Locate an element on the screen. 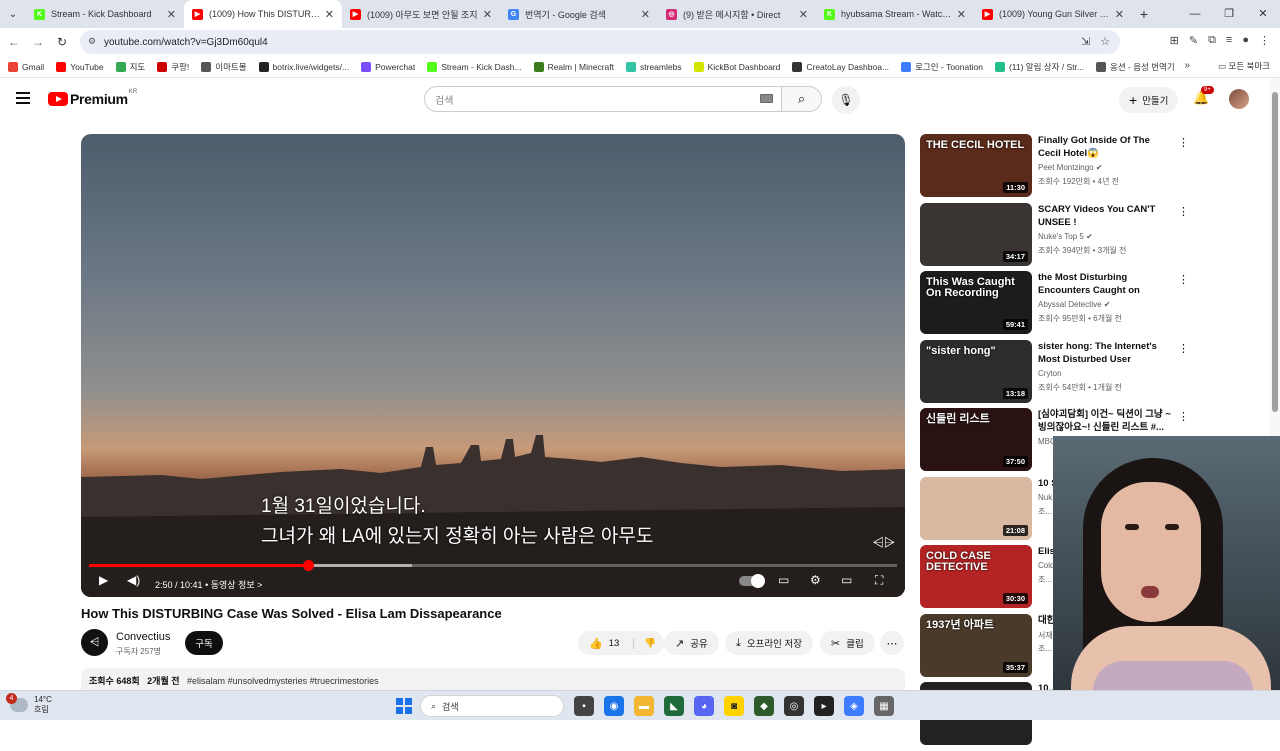 Image resolution: width=1280 pixels, height=751 pixels. avatar is located at coordinates (1239, 99).